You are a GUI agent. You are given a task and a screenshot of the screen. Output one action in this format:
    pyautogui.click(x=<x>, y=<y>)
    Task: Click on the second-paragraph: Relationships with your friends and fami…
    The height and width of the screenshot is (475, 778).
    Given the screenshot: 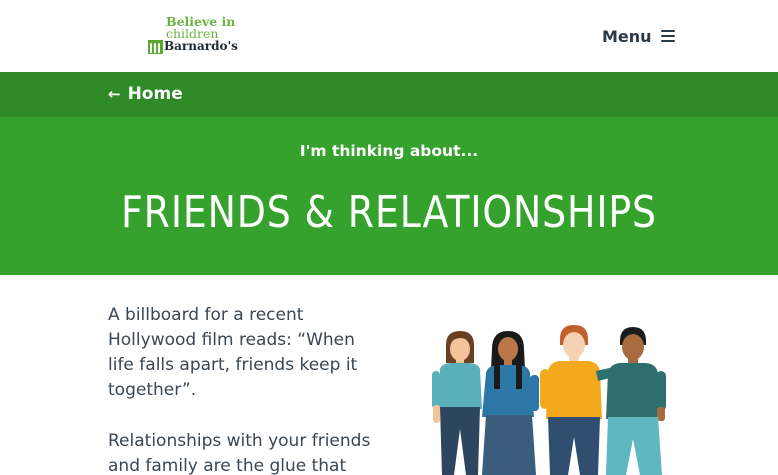 What is the action you would take?
    pyautogui.click(x=239, y=453)
    